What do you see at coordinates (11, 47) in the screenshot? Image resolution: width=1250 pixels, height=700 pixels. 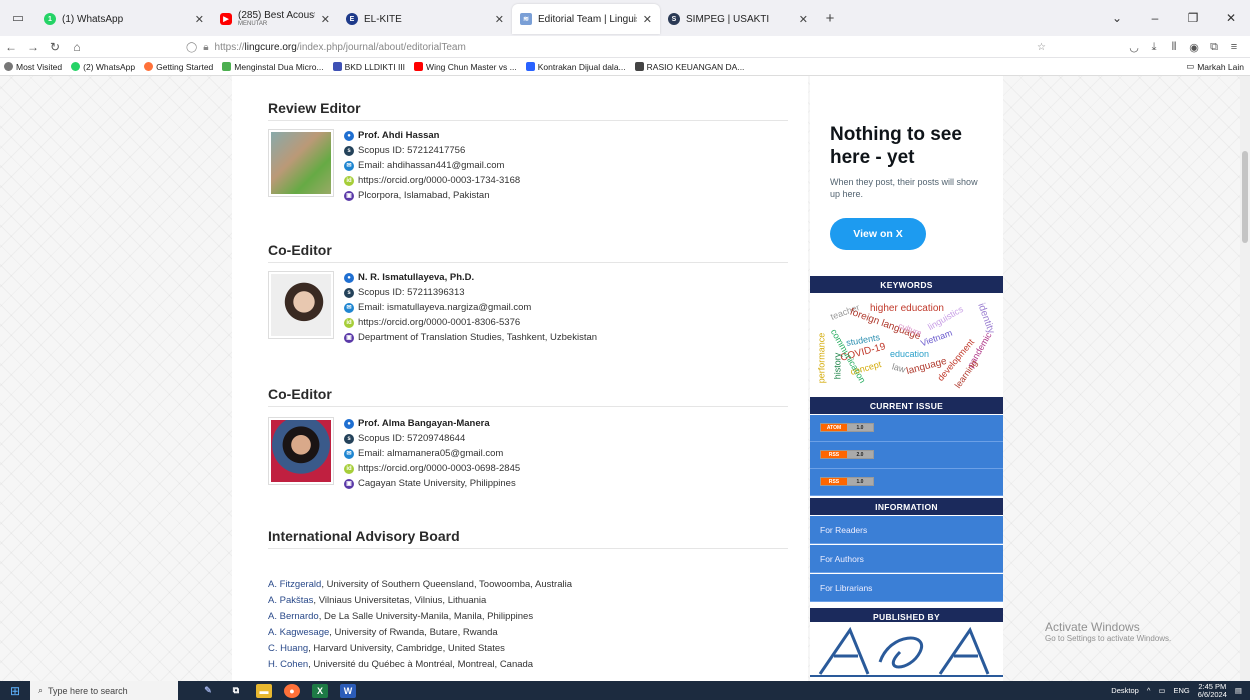 I see `back-icon: ←` at bounding box center [11, 47].